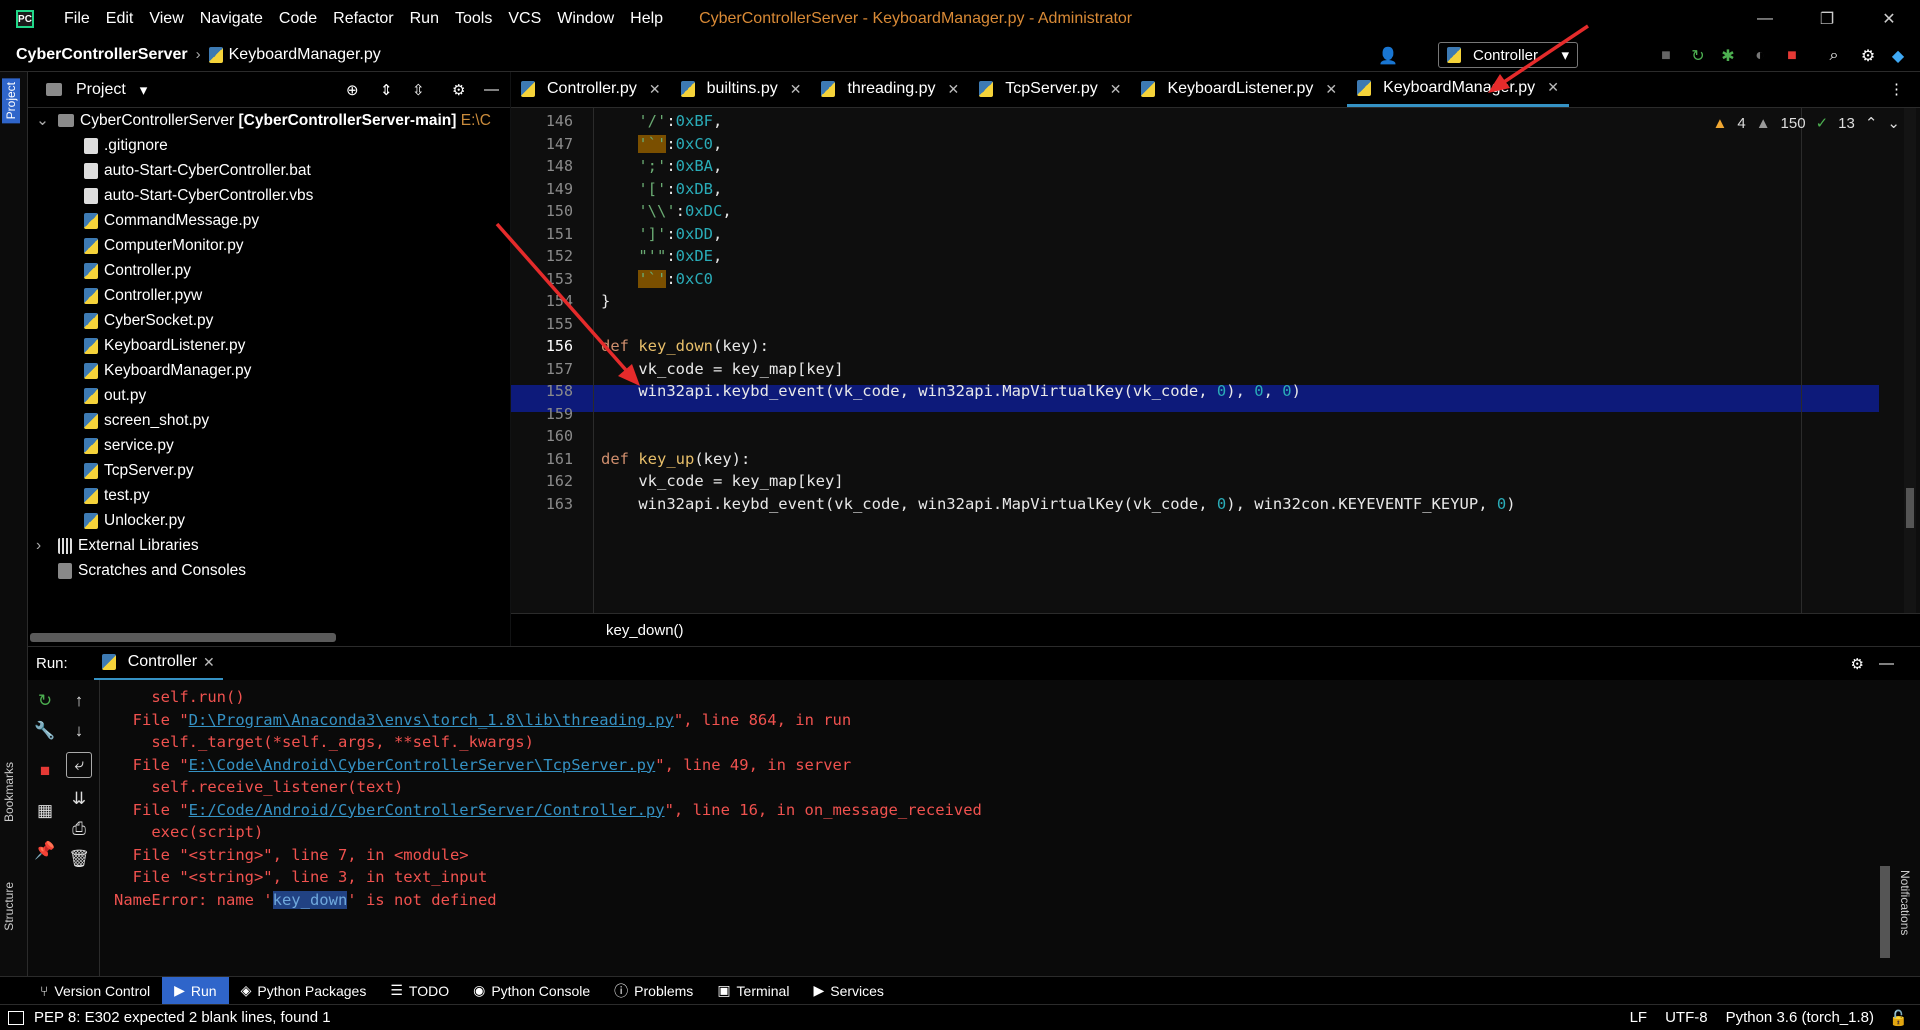 The image size is (1920, 1030). I want to click on red-arrow-to-def, so click(565, 301).